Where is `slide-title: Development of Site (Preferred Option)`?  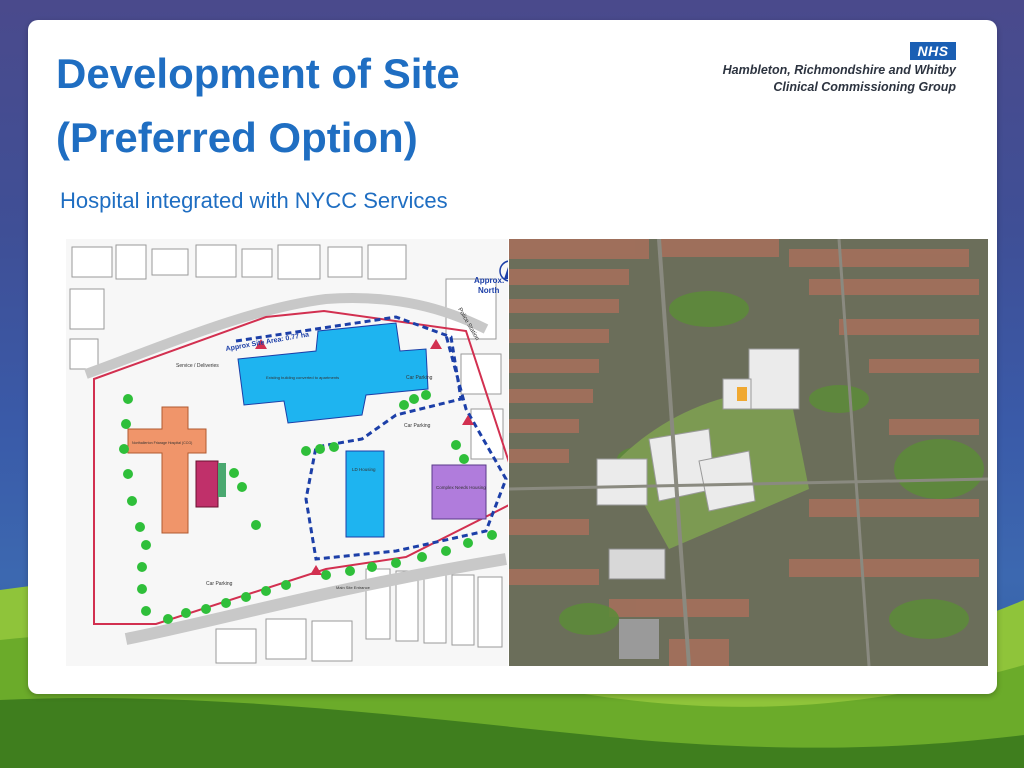
slide-title: Development of Site (Preferred Option) is located at coordinates (258, 105).